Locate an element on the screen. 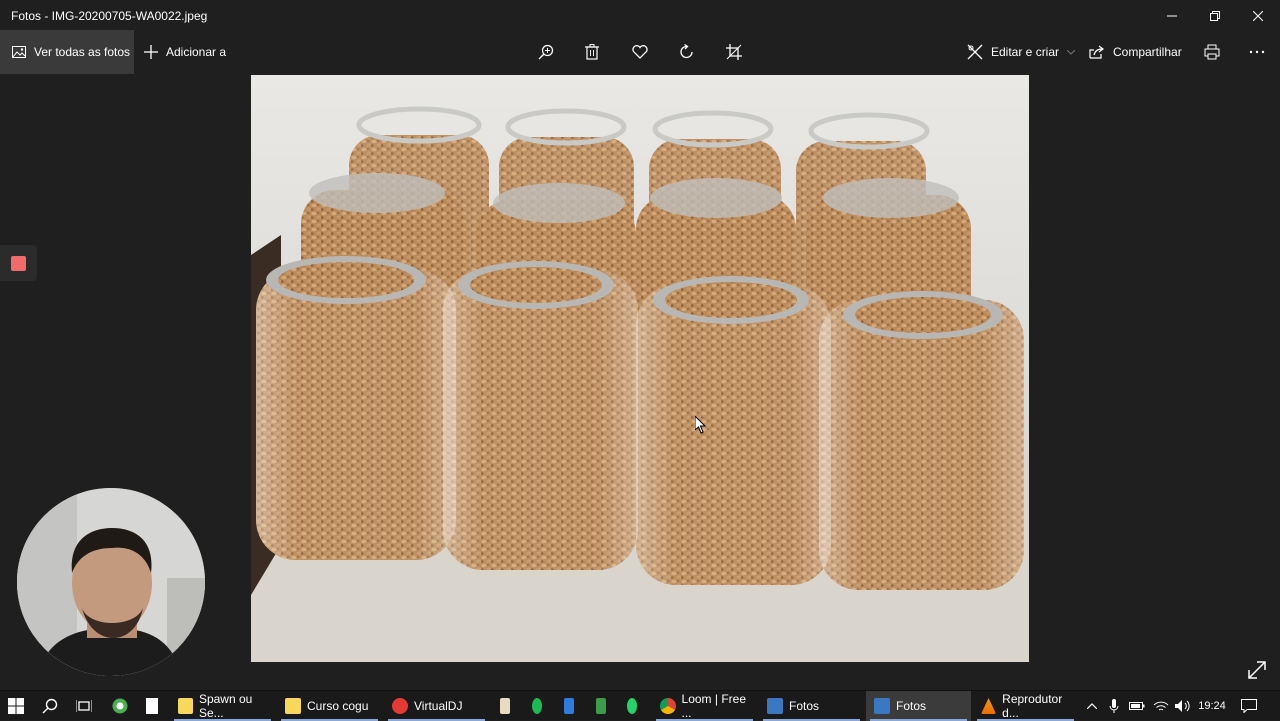 This screenshot has width=1280, height=721. rotate-icon is located at coordinates (686, 51).